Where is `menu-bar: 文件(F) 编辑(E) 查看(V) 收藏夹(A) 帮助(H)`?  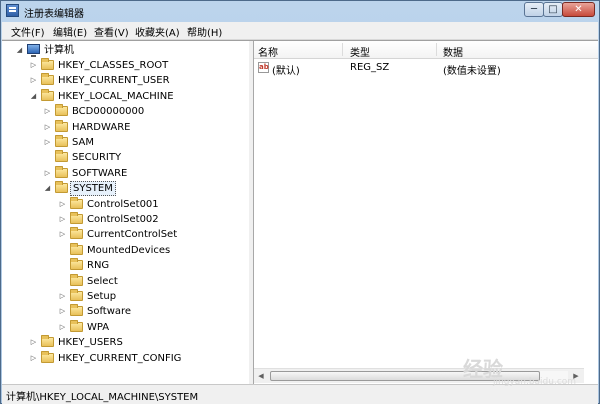 menu-bar: 文件(F) 编辑(E) 查看(V) 收藏夹(A) 帮助(H) is located at coordinates (300, 31).